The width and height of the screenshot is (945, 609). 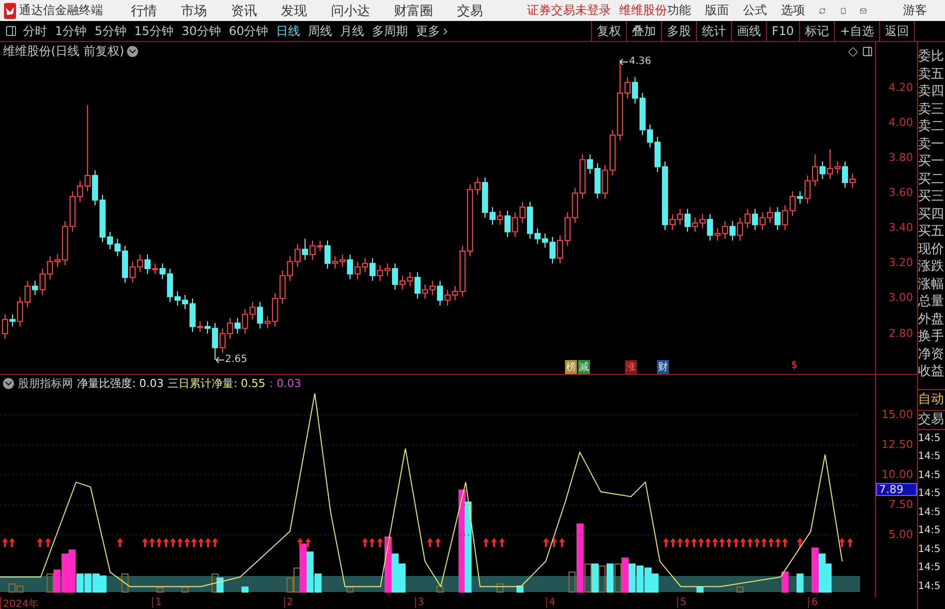 I want to click on menu-item: 选项, so click(x=793, y=10).